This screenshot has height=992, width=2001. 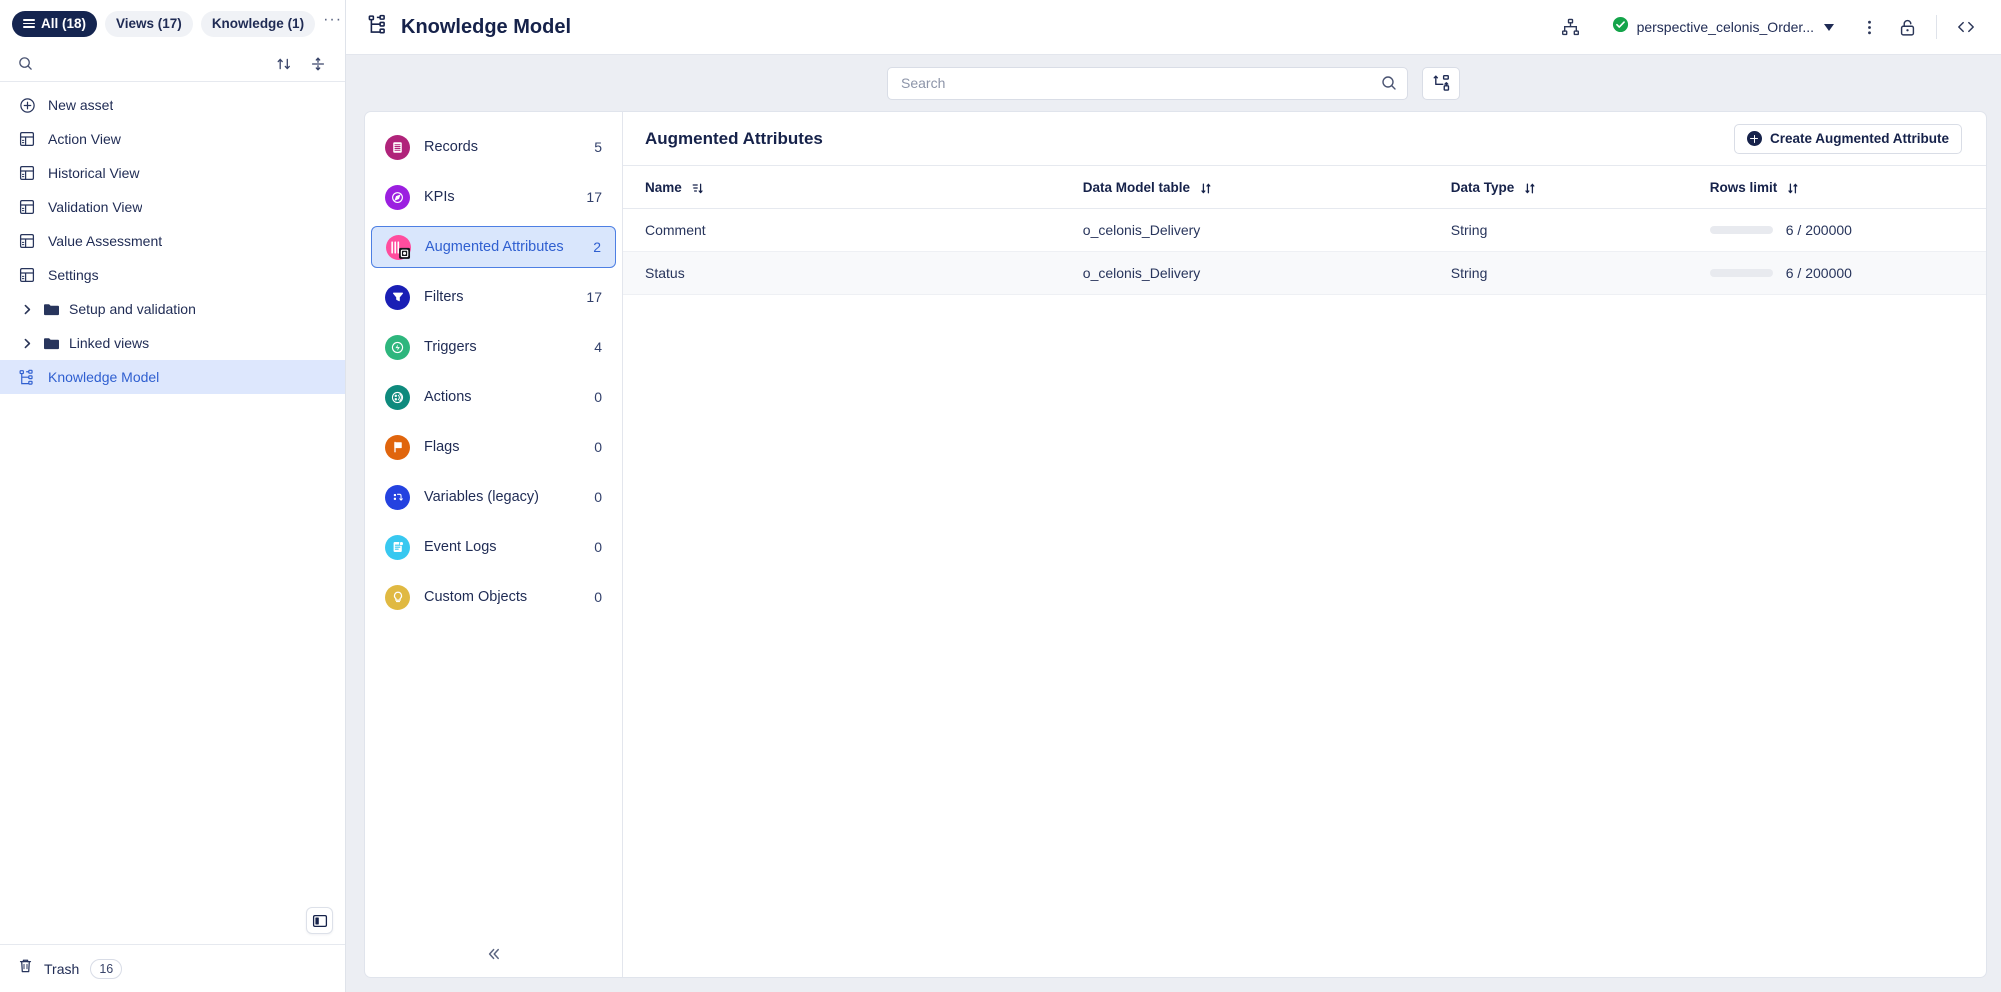 What do you see at coordinates (597, 247) in the screenshot?
I see `category-count: 2` at bounding box center [597, 247].